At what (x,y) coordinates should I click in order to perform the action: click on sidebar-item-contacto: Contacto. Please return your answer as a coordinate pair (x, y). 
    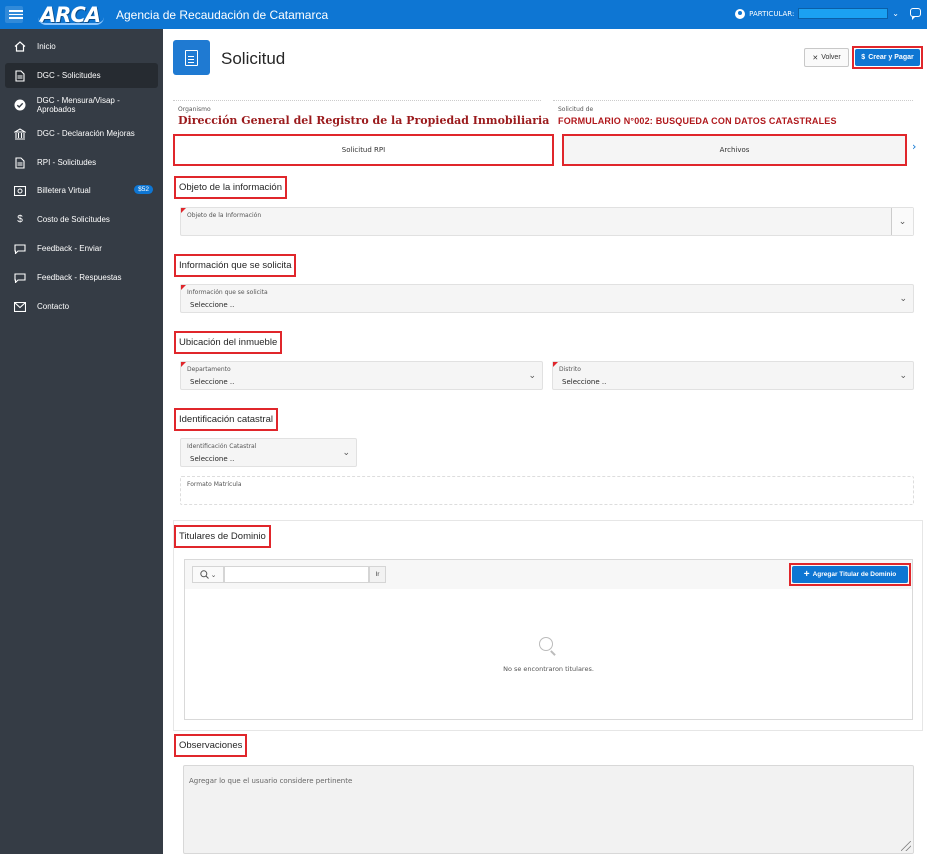
    Looking at the image, I should click on (81, 306).